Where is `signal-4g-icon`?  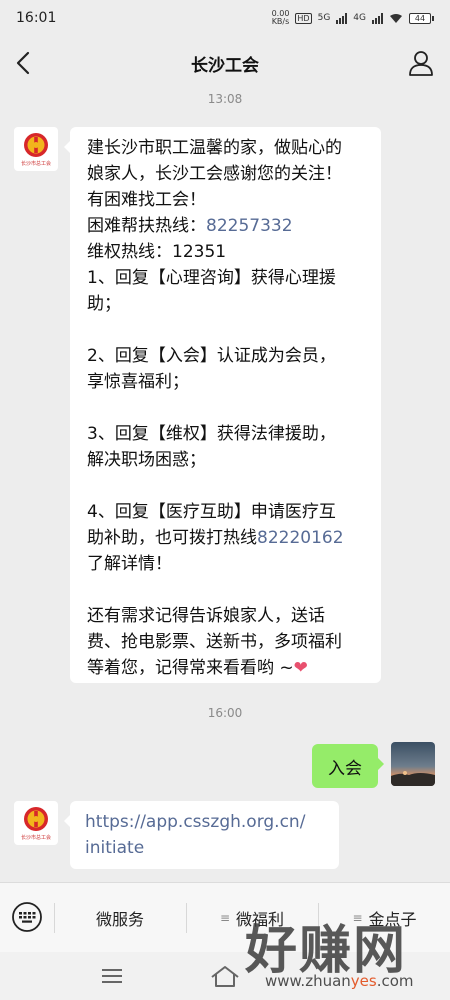 signal-4g-icon is located at coordinates (377, 18).